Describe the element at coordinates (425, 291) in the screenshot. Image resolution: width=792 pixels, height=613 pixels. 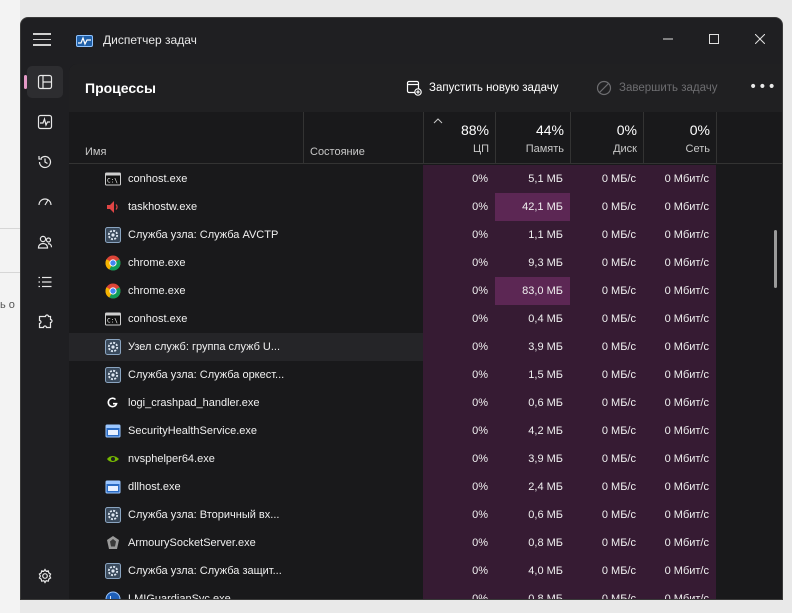
I see `process-row: chrome.exe 0% 83,0 МБ 0 МБ/с 0 Мбит/с` at that location.